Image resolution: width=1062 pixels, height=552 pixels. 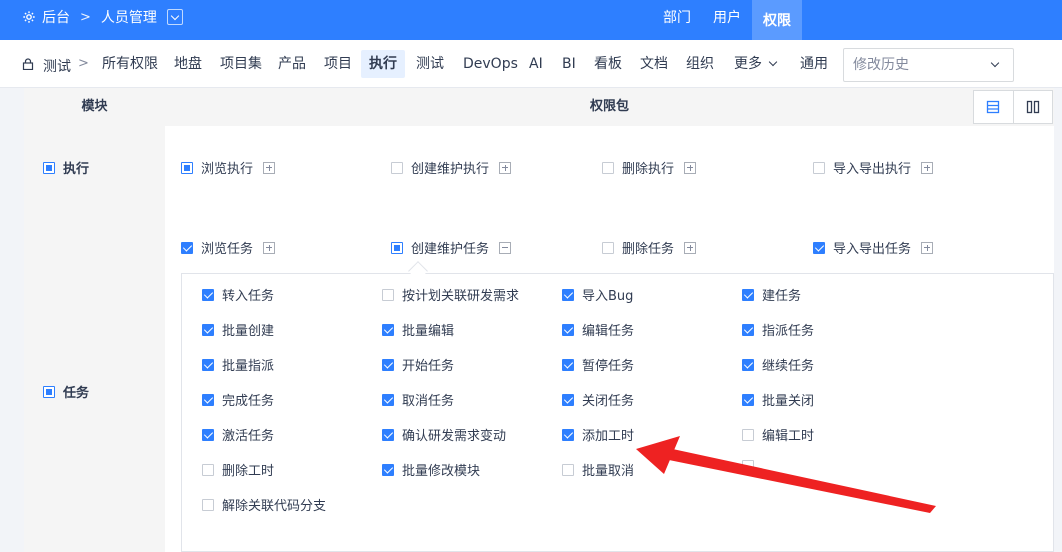 What do you see at coordinates (238, 364) in the screenshot?
I see `privilege-item: 批量指派` at bounding box center [238, 364].